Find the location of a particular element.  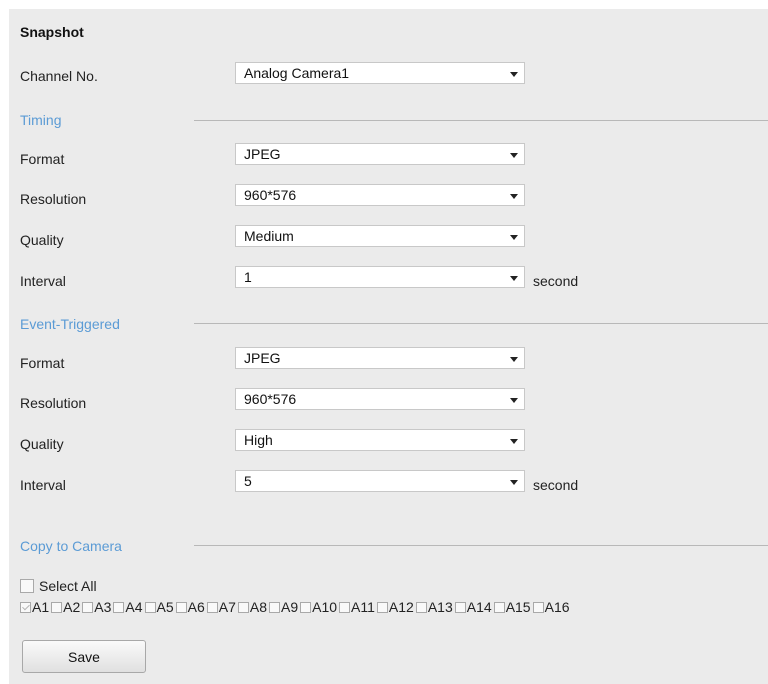

section-event-triggered: Event-Triggered is located at coordinates (70, 324).